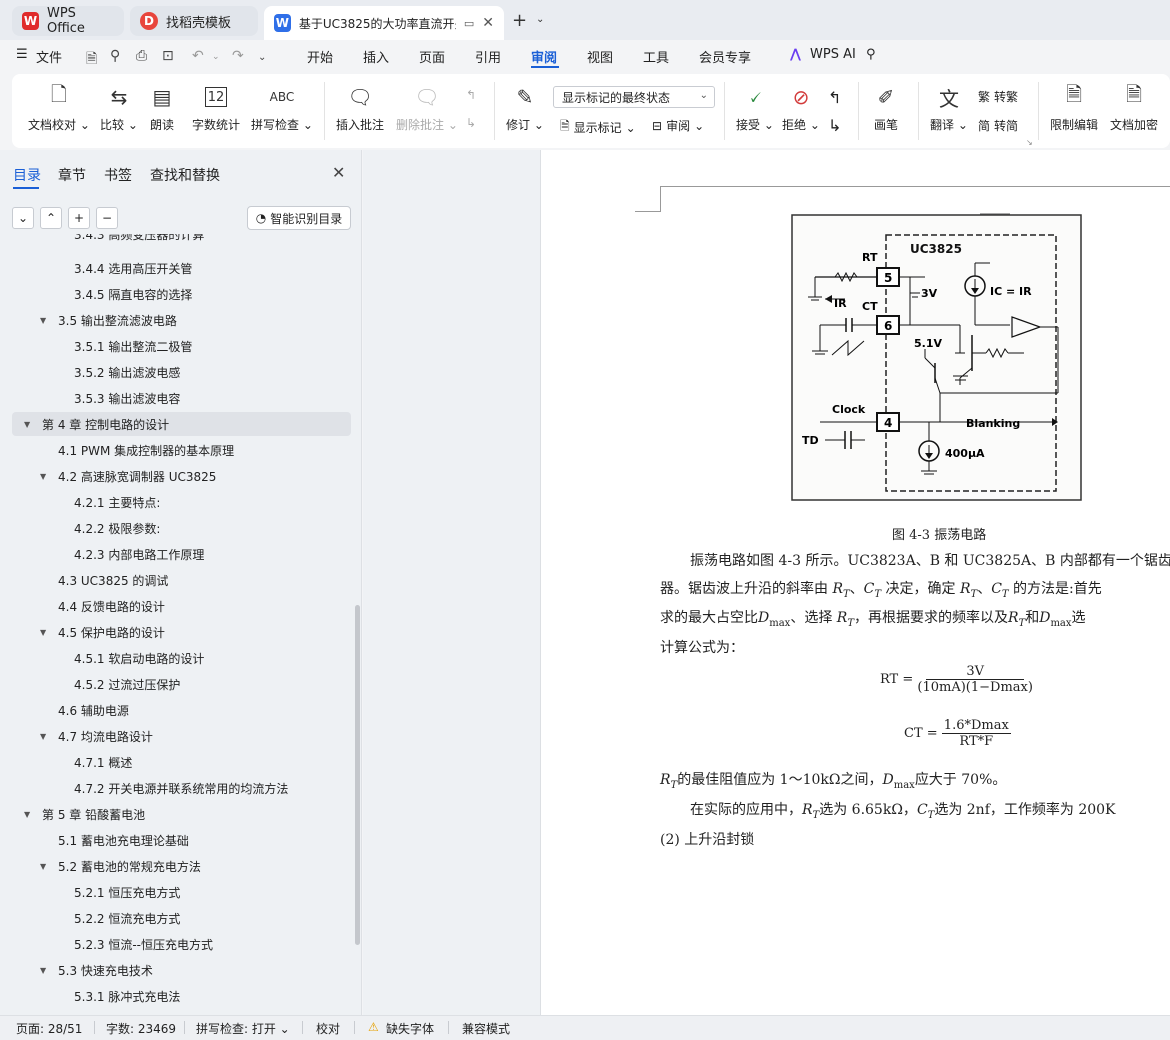  What do you see at coordinates (871, 54) in the screenshot?
I see `search-icon: ⚲` at bounding box center [871, 54].